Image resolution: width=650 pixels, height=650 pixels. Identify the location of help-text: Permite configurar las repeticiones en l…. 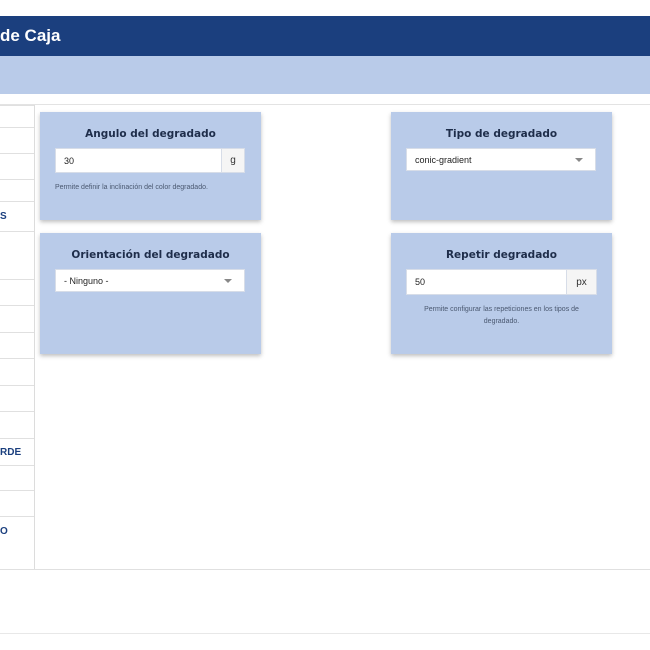
(501, 316).